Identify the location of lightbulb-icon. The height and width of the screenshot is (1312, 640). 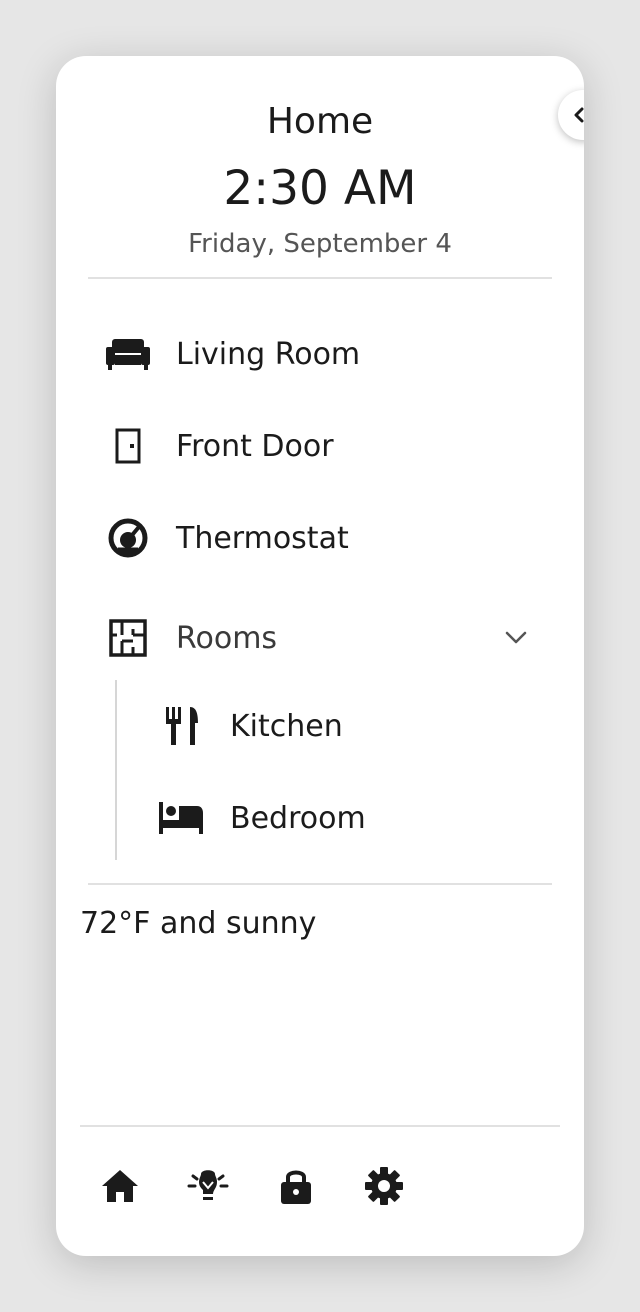
(208, 1186).